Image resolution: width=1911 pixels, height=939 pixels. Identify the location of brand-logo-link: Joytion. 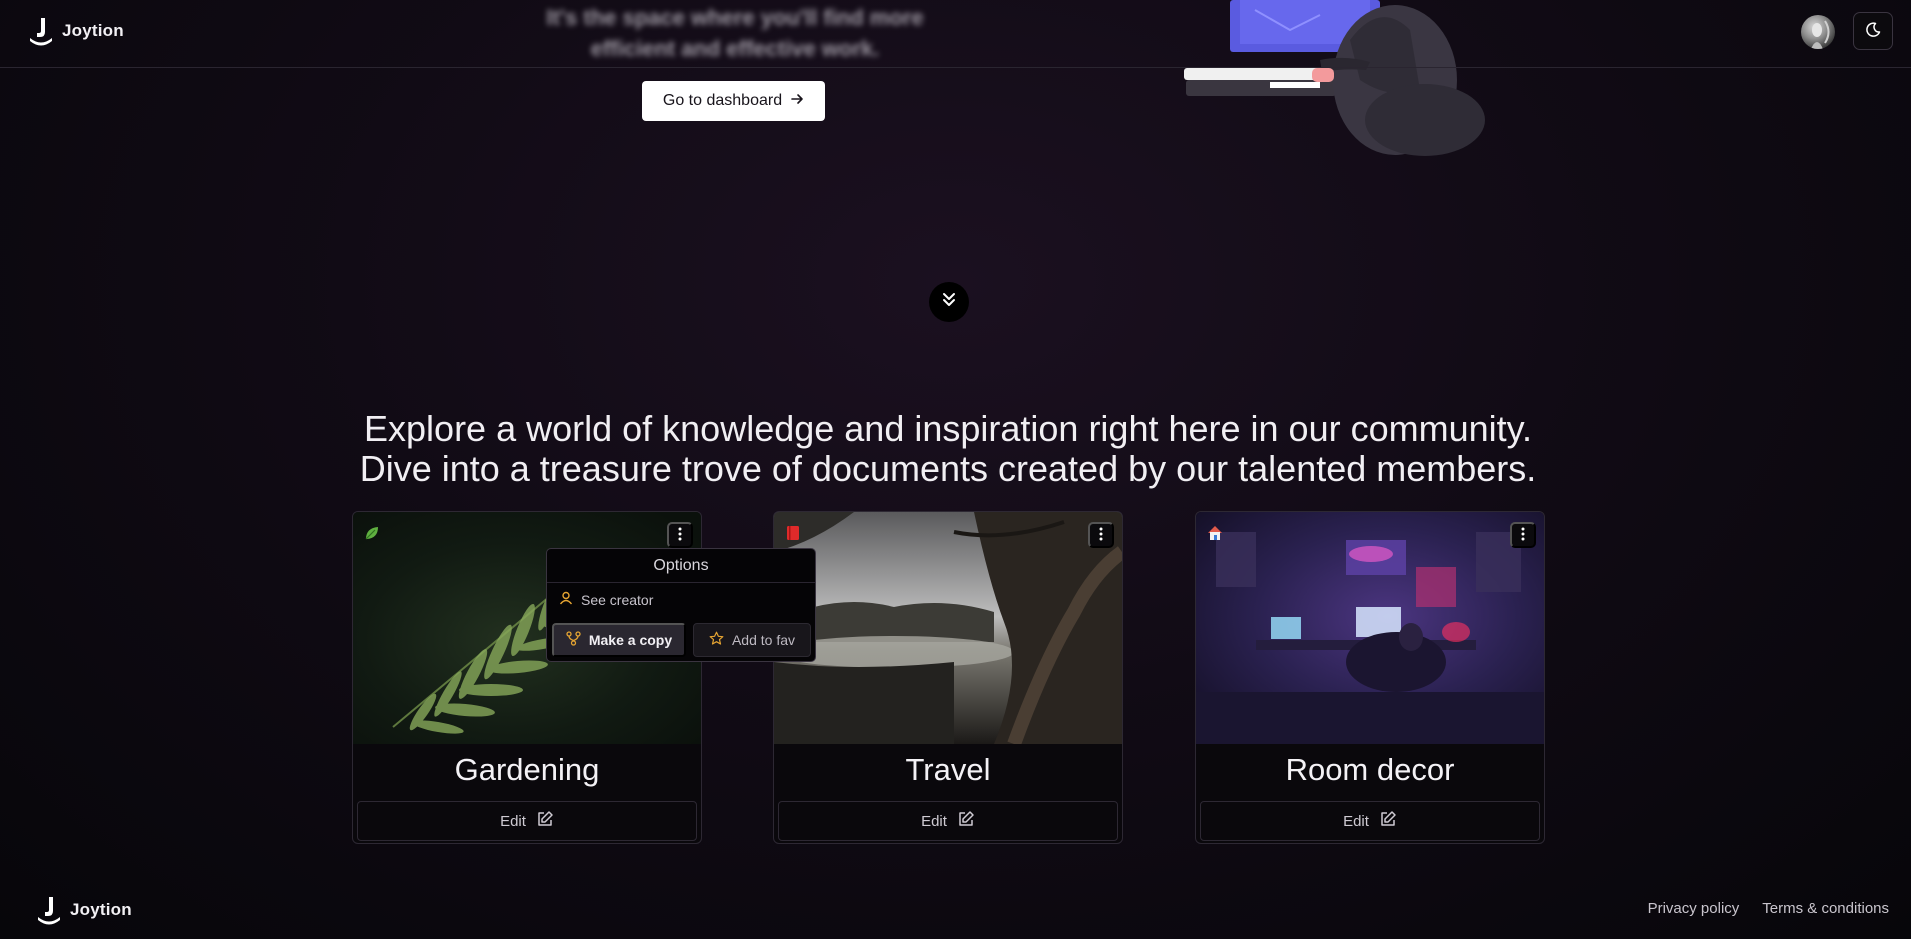
(76, 31).